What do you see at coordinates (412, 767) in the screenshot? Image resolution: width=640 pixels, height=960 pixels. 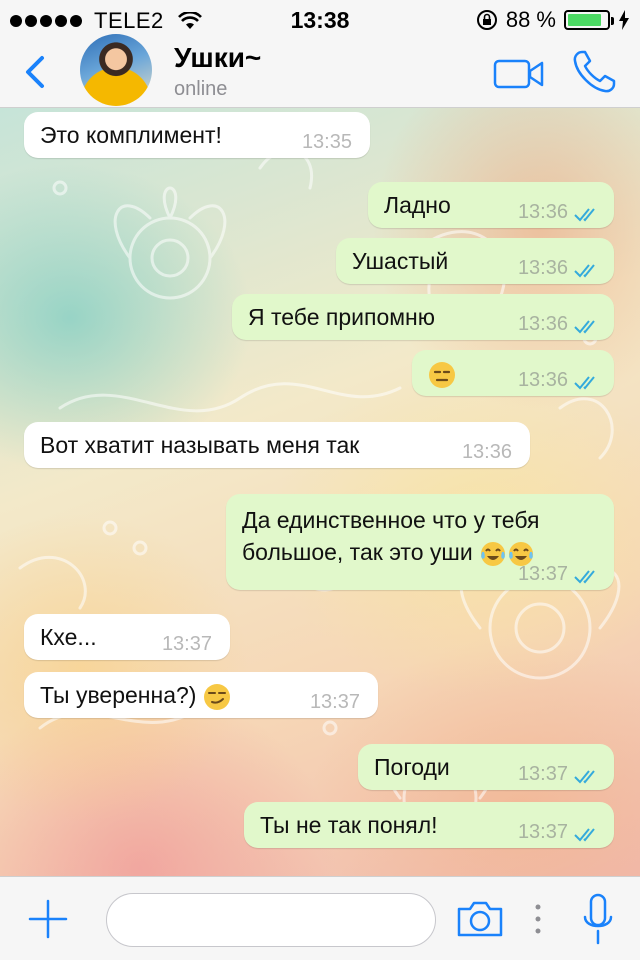 I see `message-text: Погоди` at bounding box center [412, 767].